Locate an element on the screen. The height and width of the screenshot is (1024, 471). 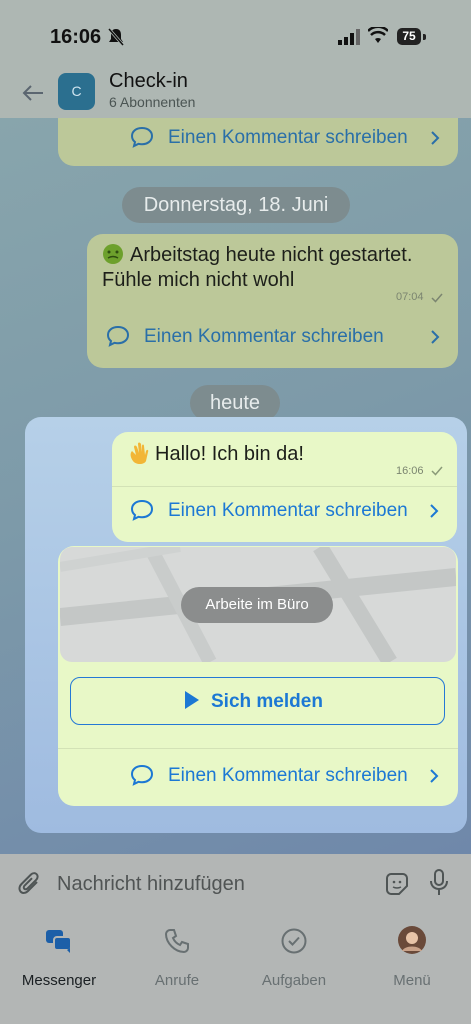
waving-hand-icon is located at coordinates (139, 453).